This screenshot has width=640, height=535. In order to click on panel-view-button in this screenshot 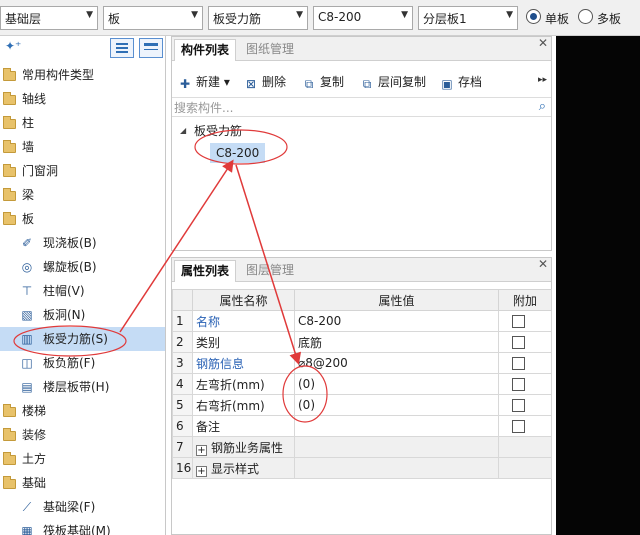, I will do `click(151, 48)`.